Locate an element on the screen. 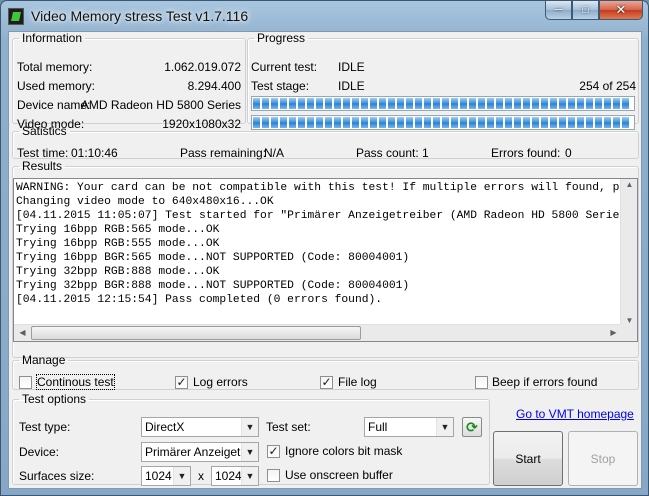 The height and width of the screenshot is (496, 649). caption-buttons: ─ □ ✕ is located at coordinates (594, 11).